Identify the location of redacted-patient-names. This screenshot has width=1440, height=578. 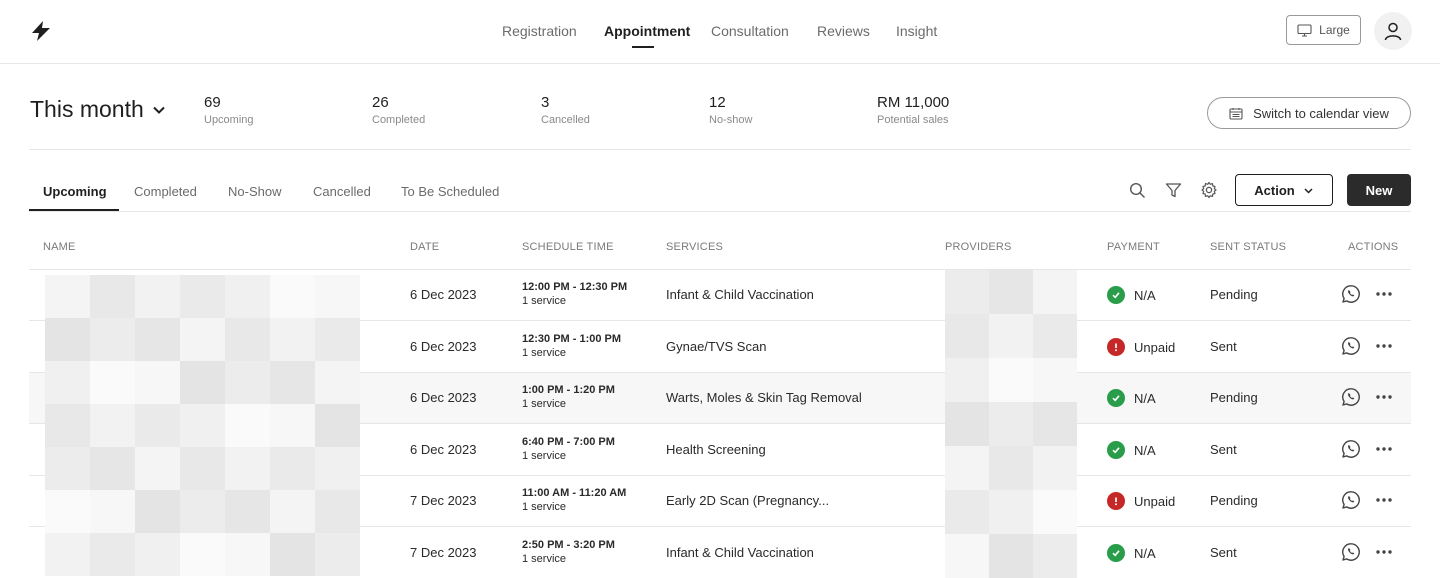
(202, 425).